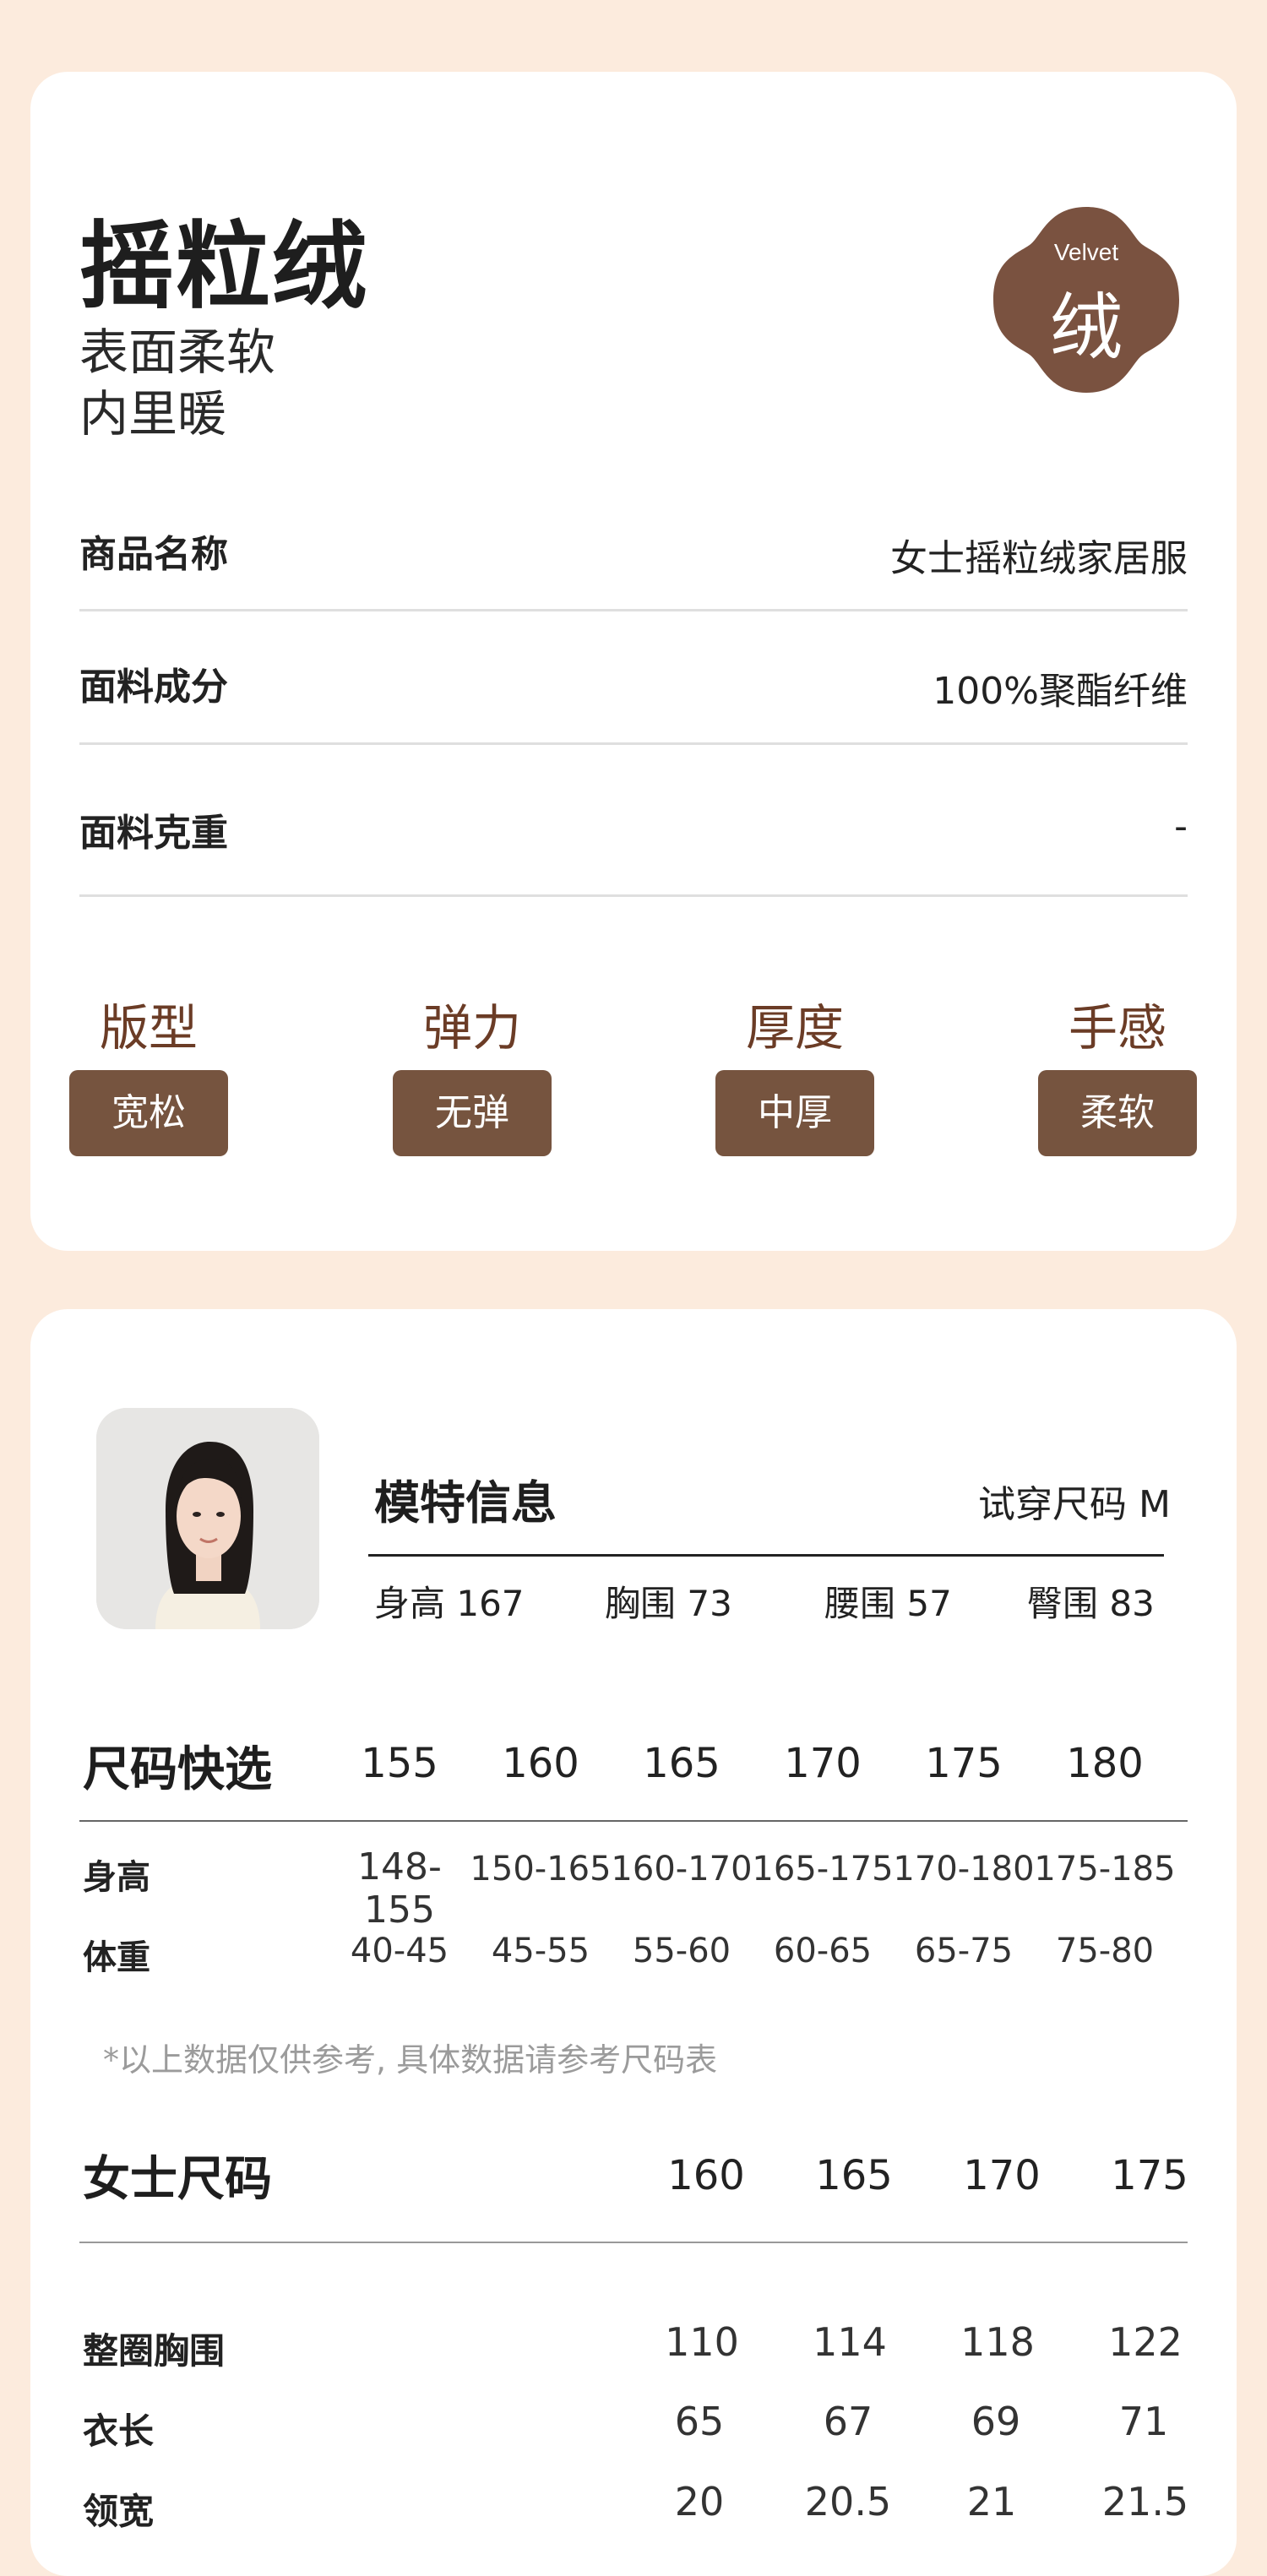 Image resolution: width=1267 pixels, height=2576 pixels. I want to click on size-quick-col: 170, so click(822, 1763).